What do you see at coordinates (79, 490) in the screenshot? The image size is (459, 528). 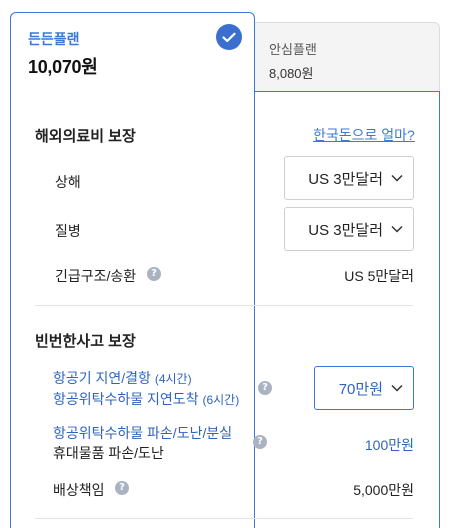 I see `liability-label: 배상책임` at bounding box center [79, 490].